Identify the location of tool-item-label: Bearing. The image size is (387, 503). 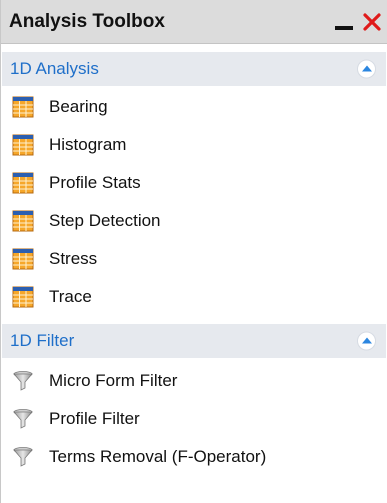
(78, 106).